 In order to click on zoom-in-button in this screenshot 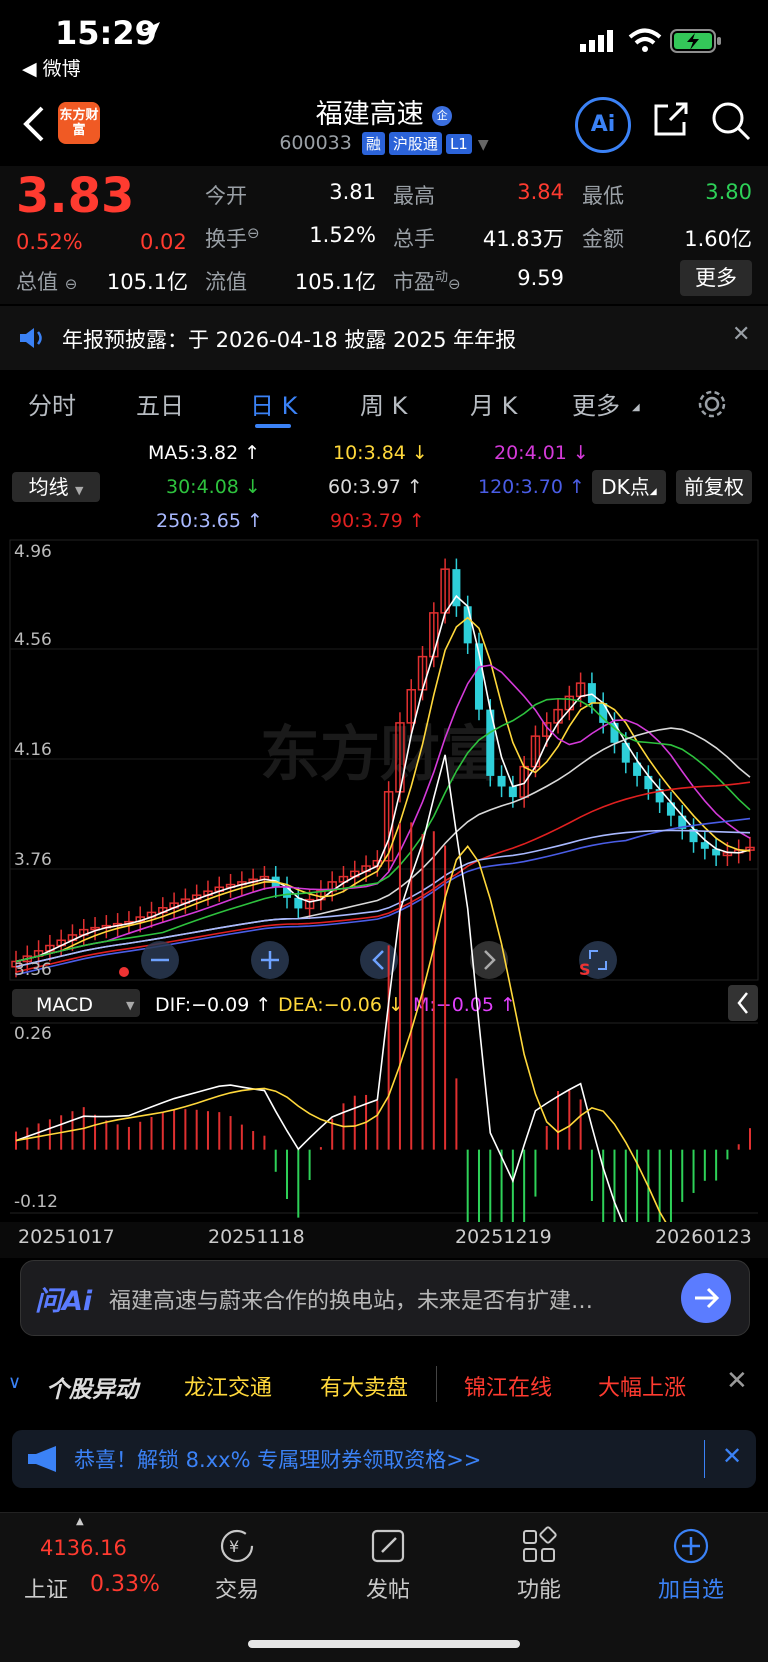, I will do `click(270, 960)`.